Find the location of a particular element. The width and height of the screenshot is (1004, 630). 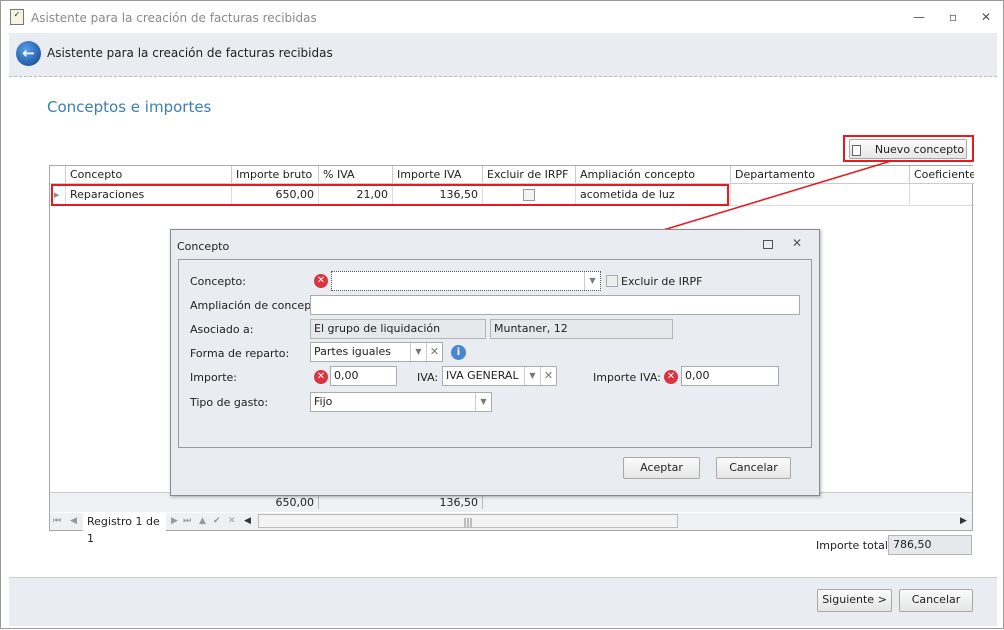

wizard-footer: Siguiente > Cancelar is located at coordinates (503, 601).